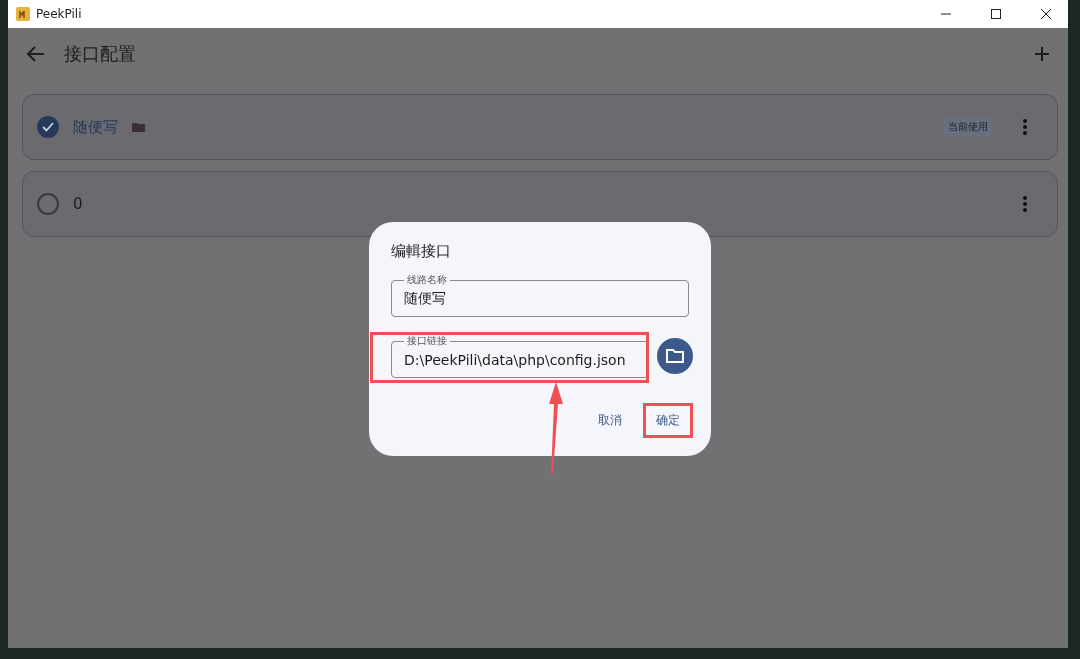  I want to click on field-label: 线路名称, so click(427, 280).